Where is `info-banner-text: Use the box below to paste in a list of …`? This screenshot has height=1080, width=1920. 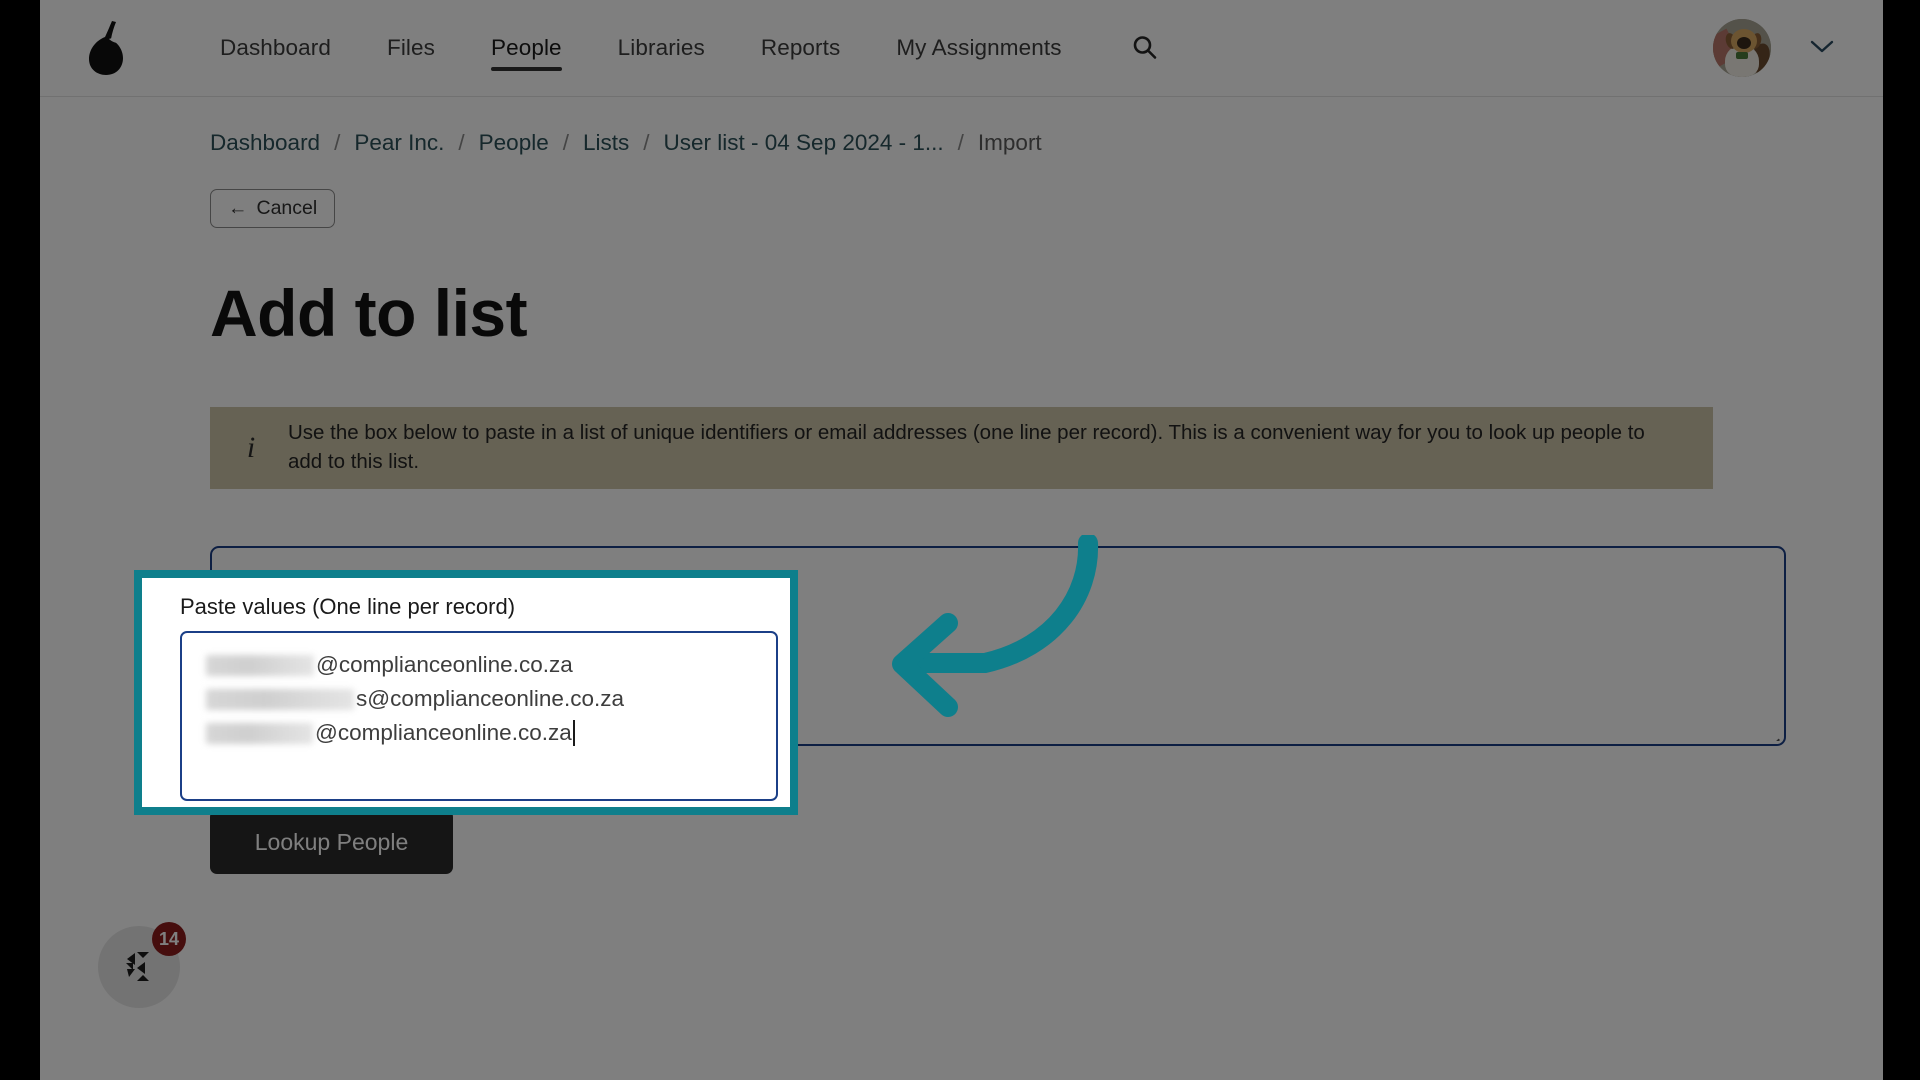
info-banner-text: Use the box below to paste in a list of … is located at coordinates (966, 447).